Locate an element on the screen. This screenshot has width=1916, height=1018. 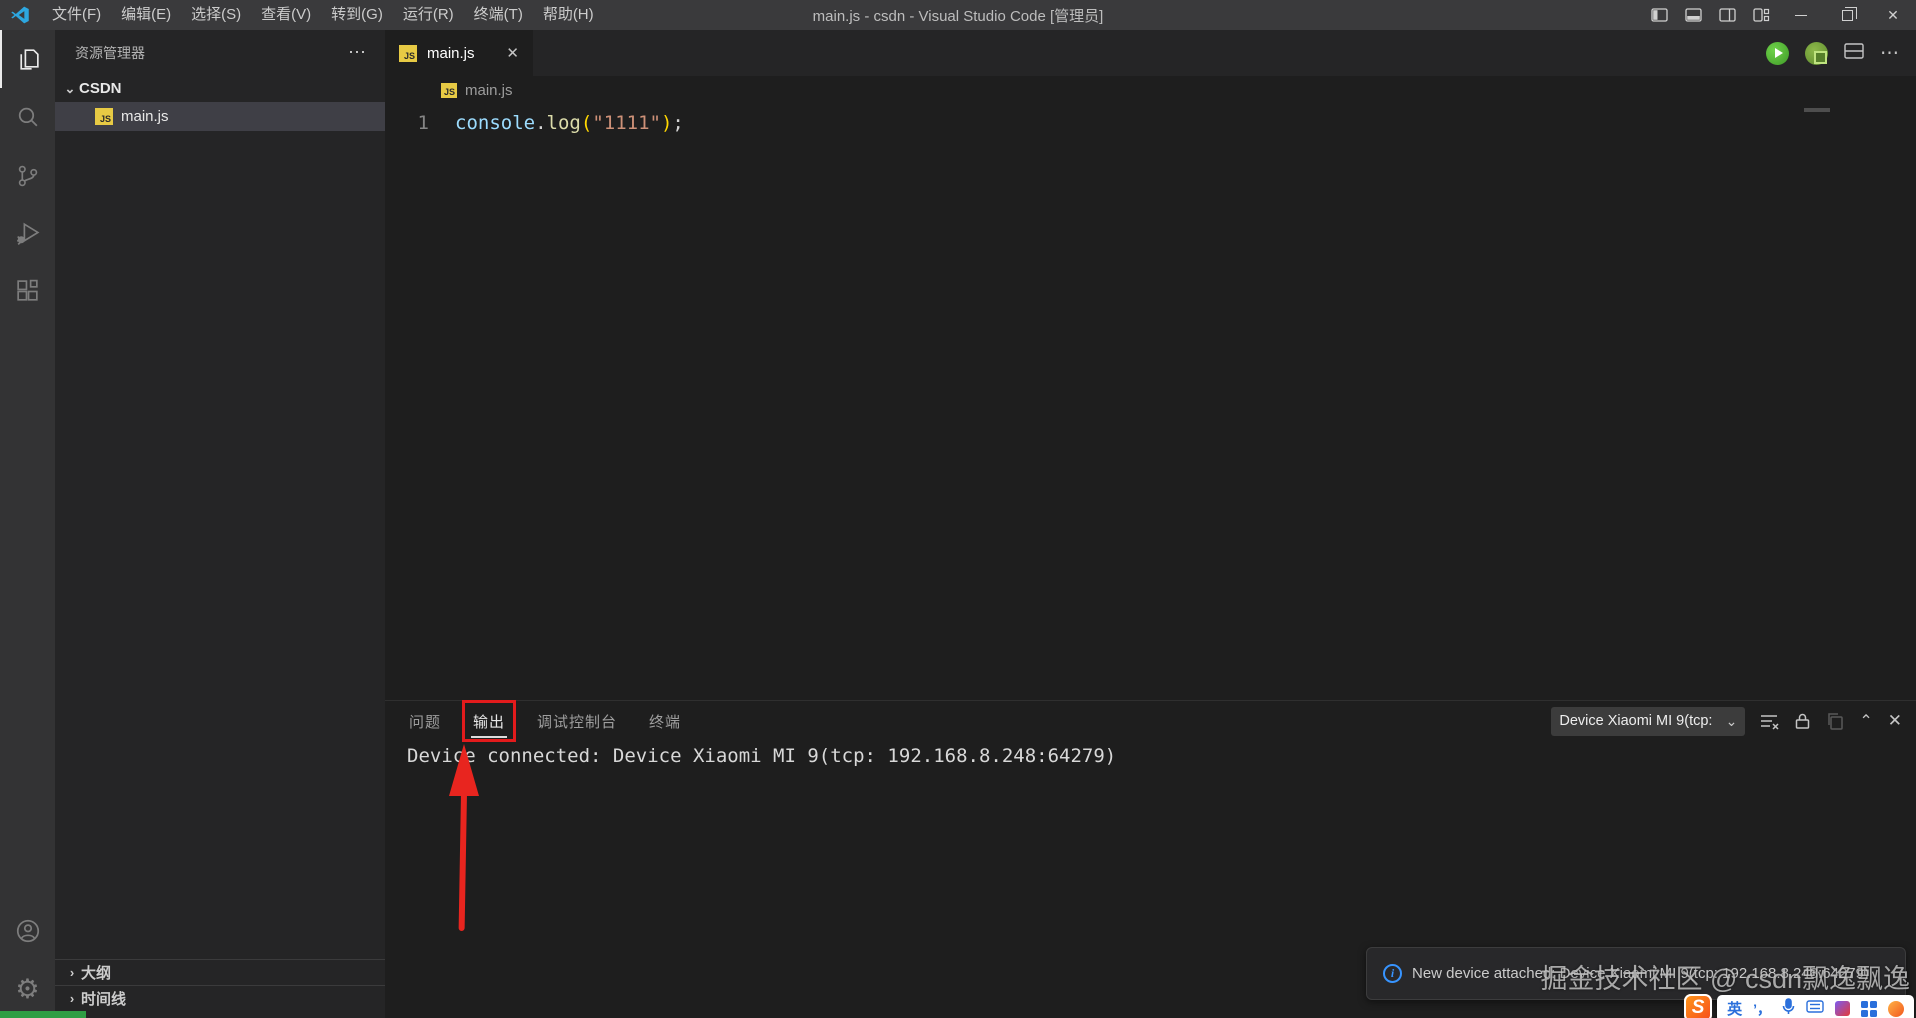
status-bar-remote-indicator is located at coordinates (43, 1014).